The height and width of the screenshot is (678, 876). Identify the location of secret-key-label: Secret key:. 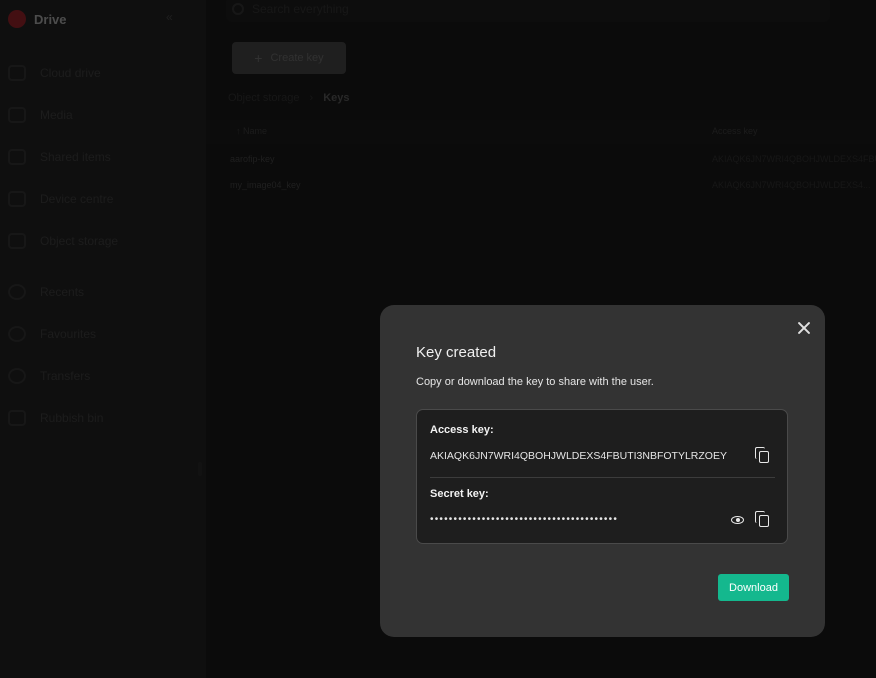
(459, 494).